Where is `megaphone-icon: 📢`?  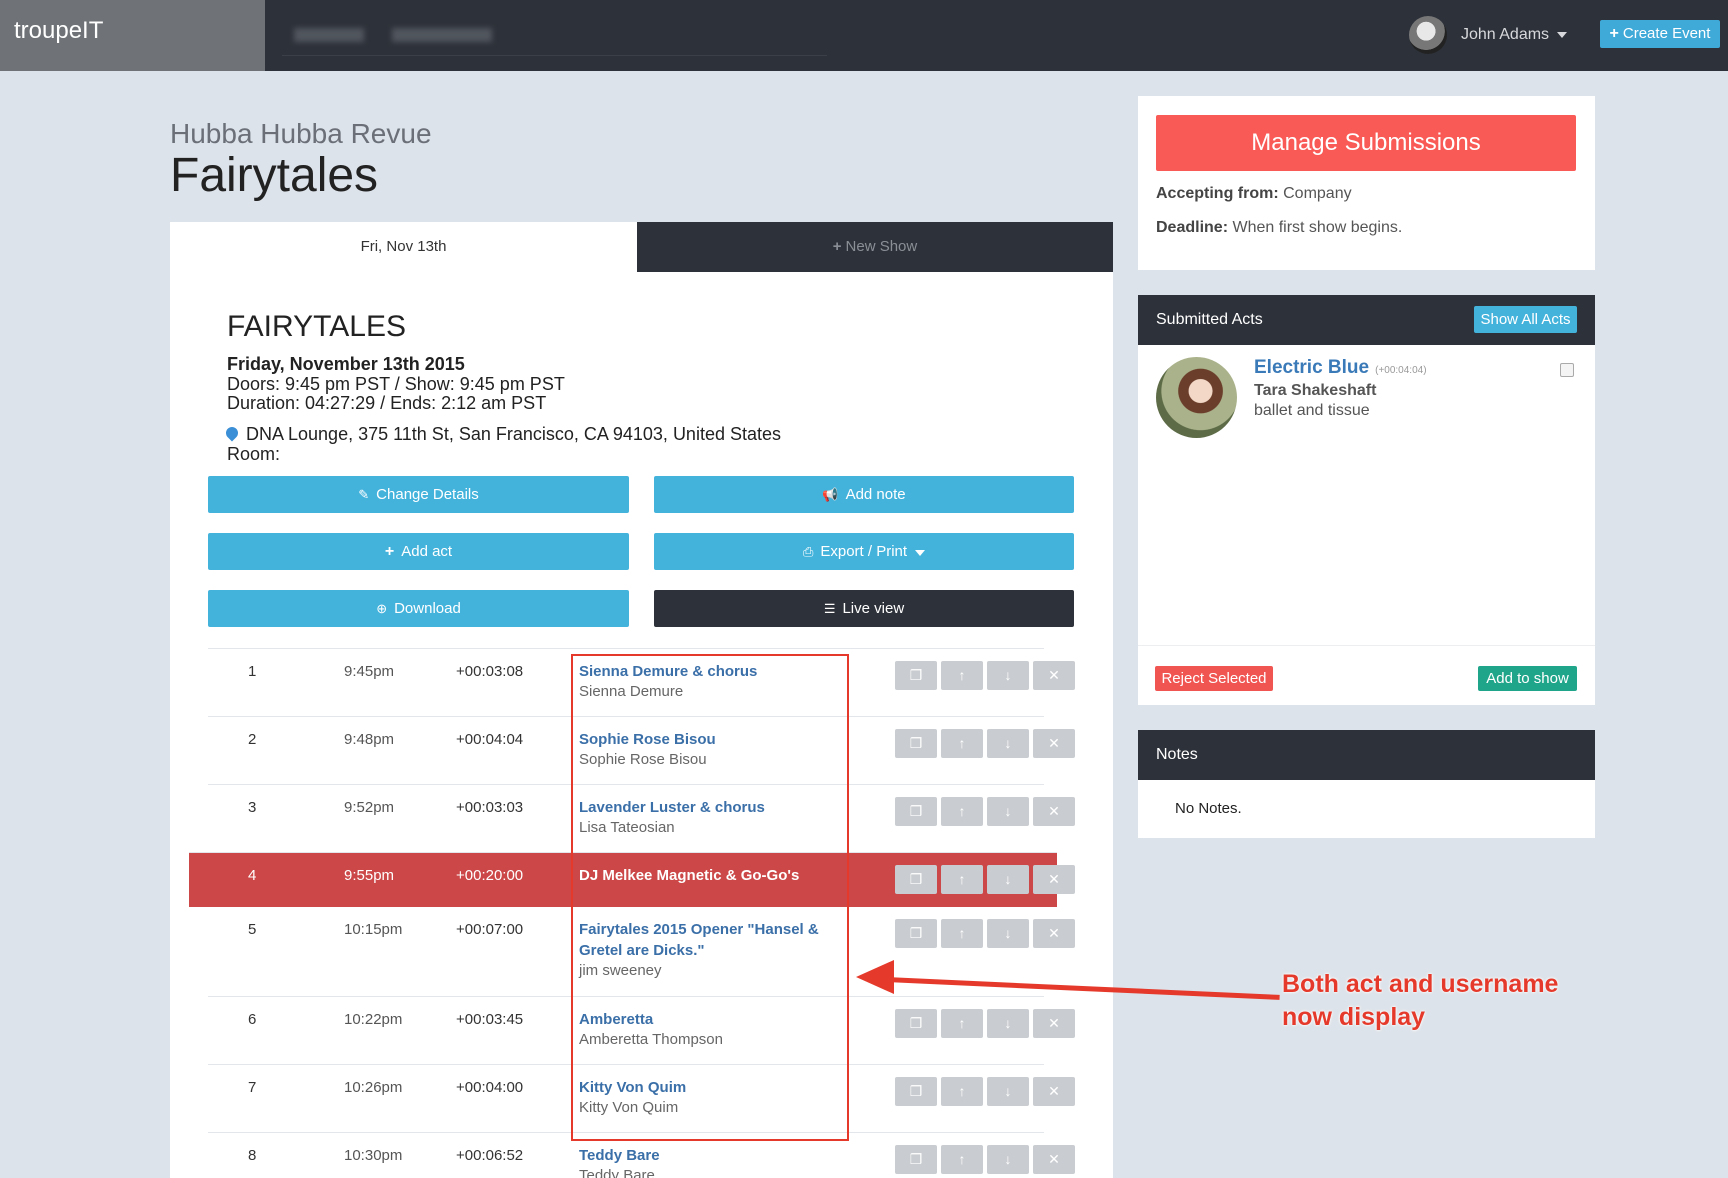
megaphone-icon: 📢 is located at coordinates (830, 494).